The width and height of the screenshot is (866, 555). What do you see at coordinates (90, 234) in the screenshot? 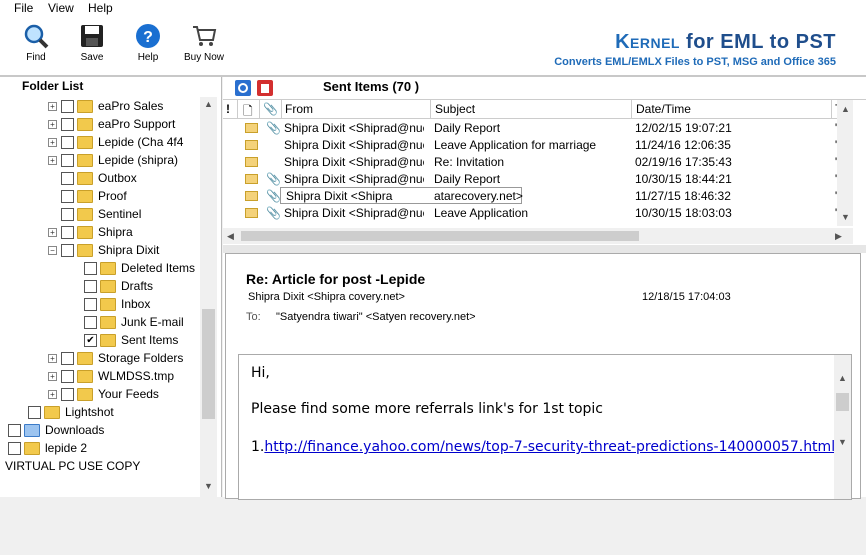
I see `folder-item-shipra: + Shipra` at bounding box center [90, 234].